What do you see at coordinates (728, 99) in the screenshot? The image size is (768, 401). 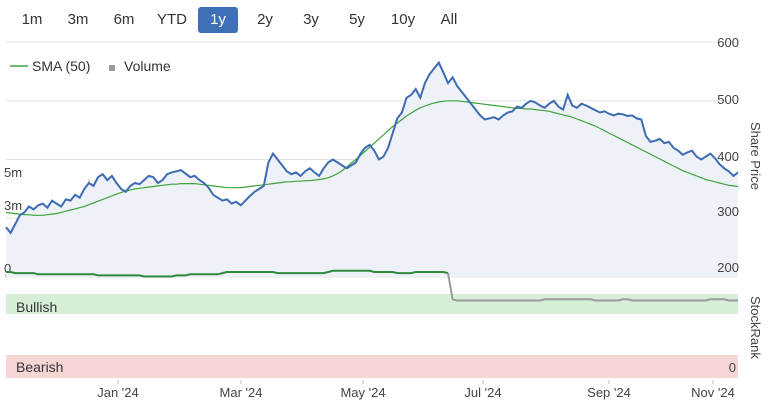 I see `price-tick: 500` at bounding box center [728, 99].